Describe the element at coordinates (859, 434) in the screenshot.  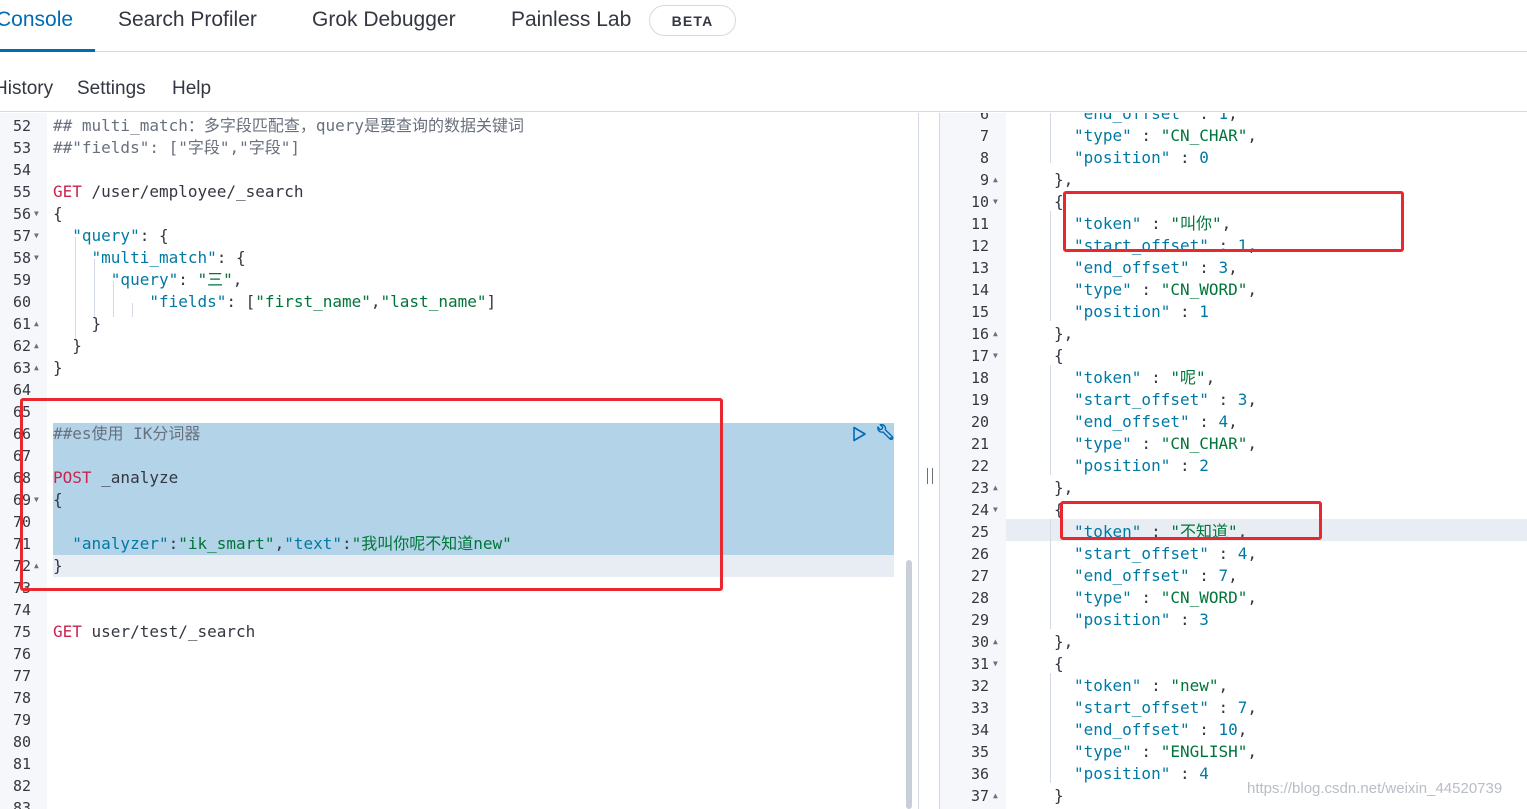
I see `play-triangle-icon` at that location.